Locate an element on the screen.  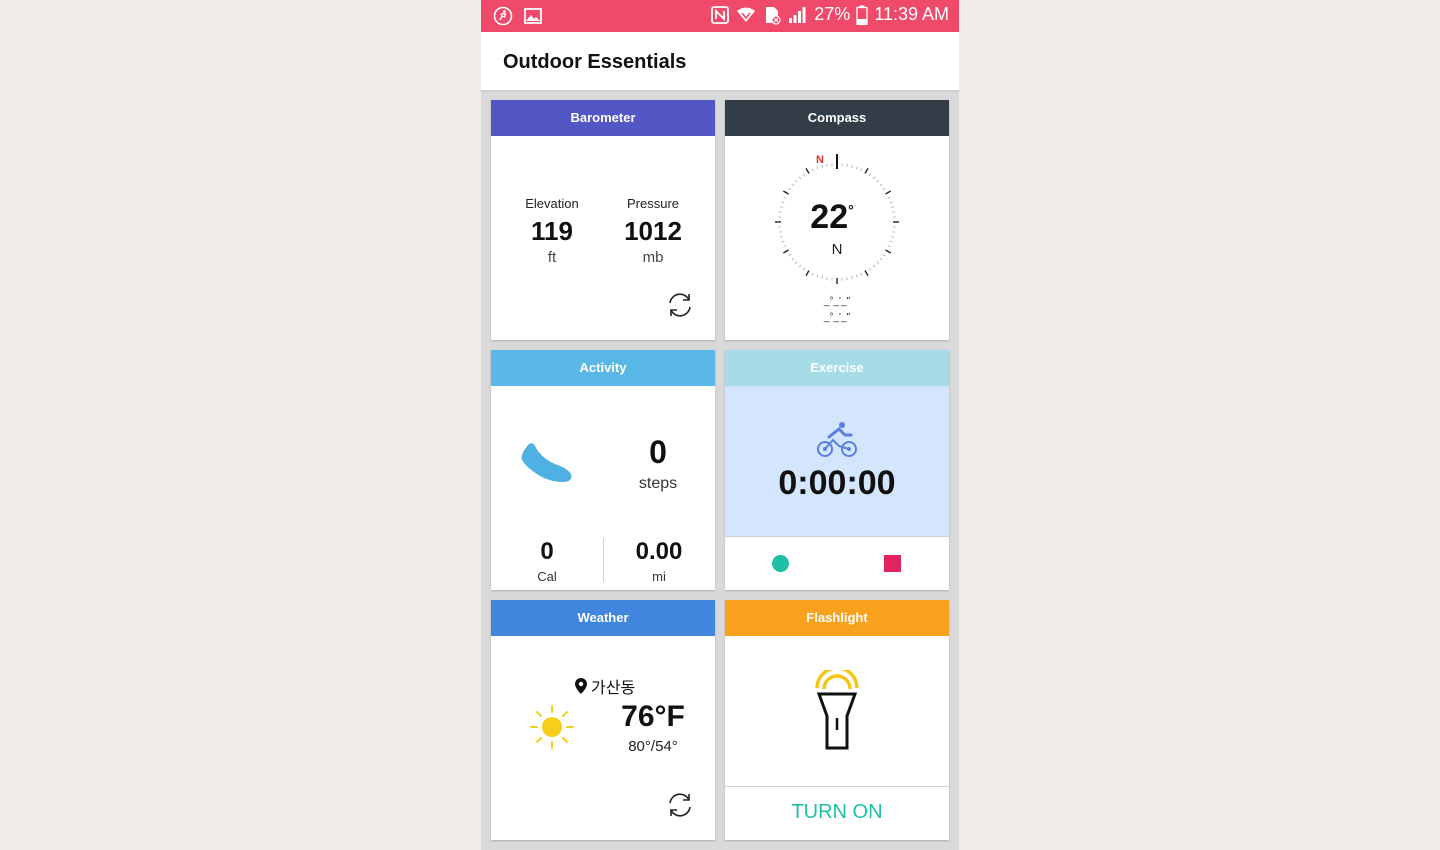
shoe-icon is located at coordinates (546, 462).